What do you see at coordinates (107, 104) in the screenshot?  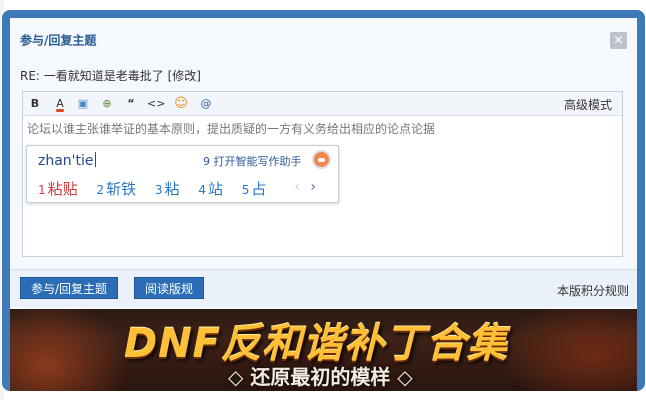 I see `link-icon: ⊕` at bounding box center [107, 104].